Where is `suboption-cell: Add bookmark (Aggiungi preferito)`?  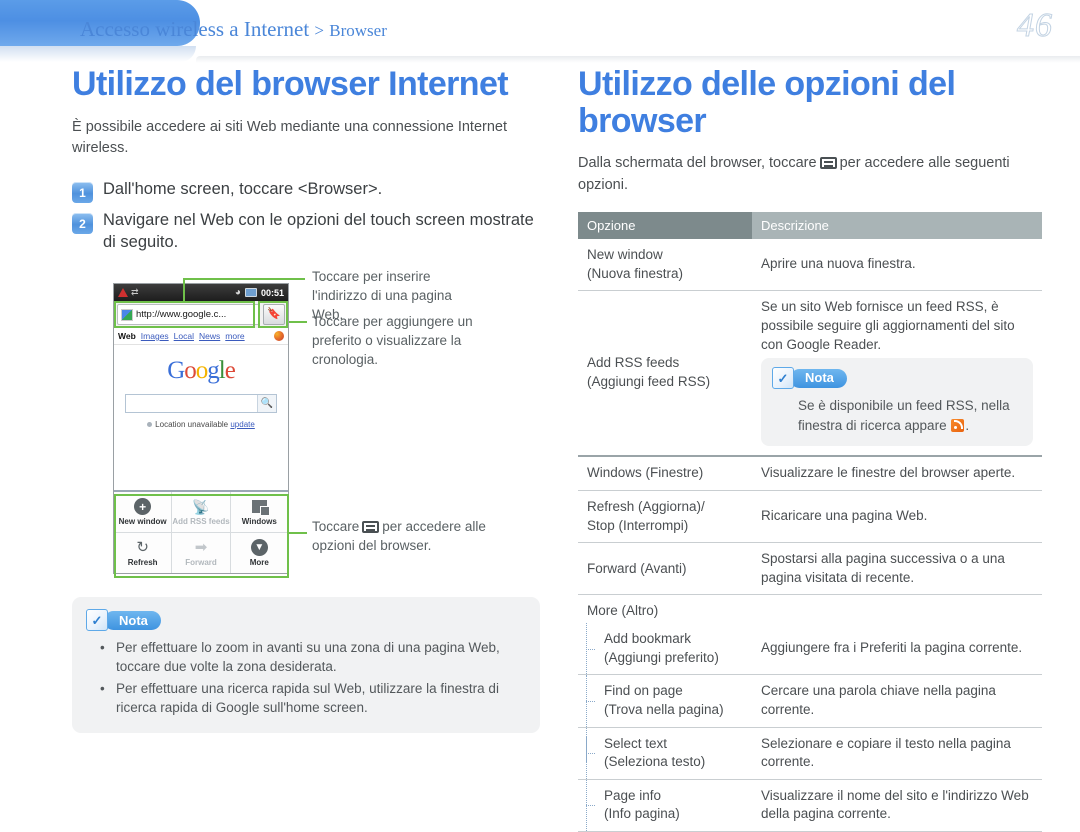
suboption-cell: Add bookmark (Aggiungi preferito) is located at coordinates (665, 649).